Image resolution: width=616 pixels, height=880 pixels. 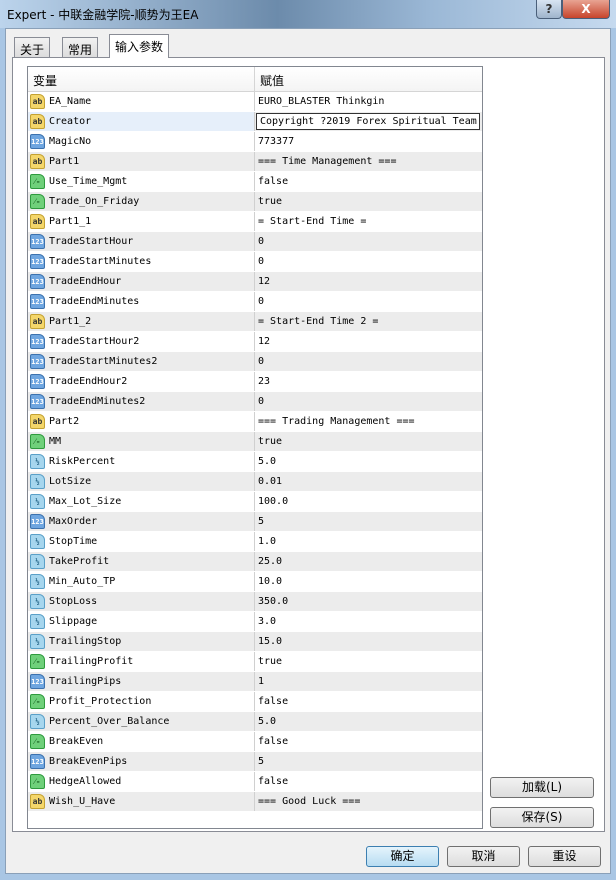 I want to click on value-cell: EURO_BLASTER Thinkgin, so click(x=368, y=101).